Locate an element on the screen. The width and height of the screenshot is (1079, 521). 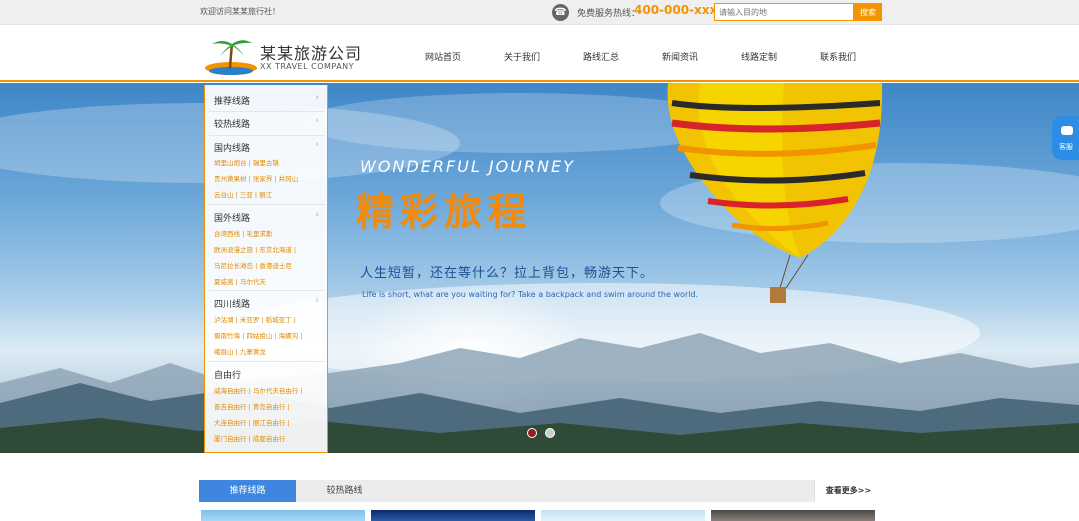
view-more-link: 查看更多>> is located at coordinates (848, 491).